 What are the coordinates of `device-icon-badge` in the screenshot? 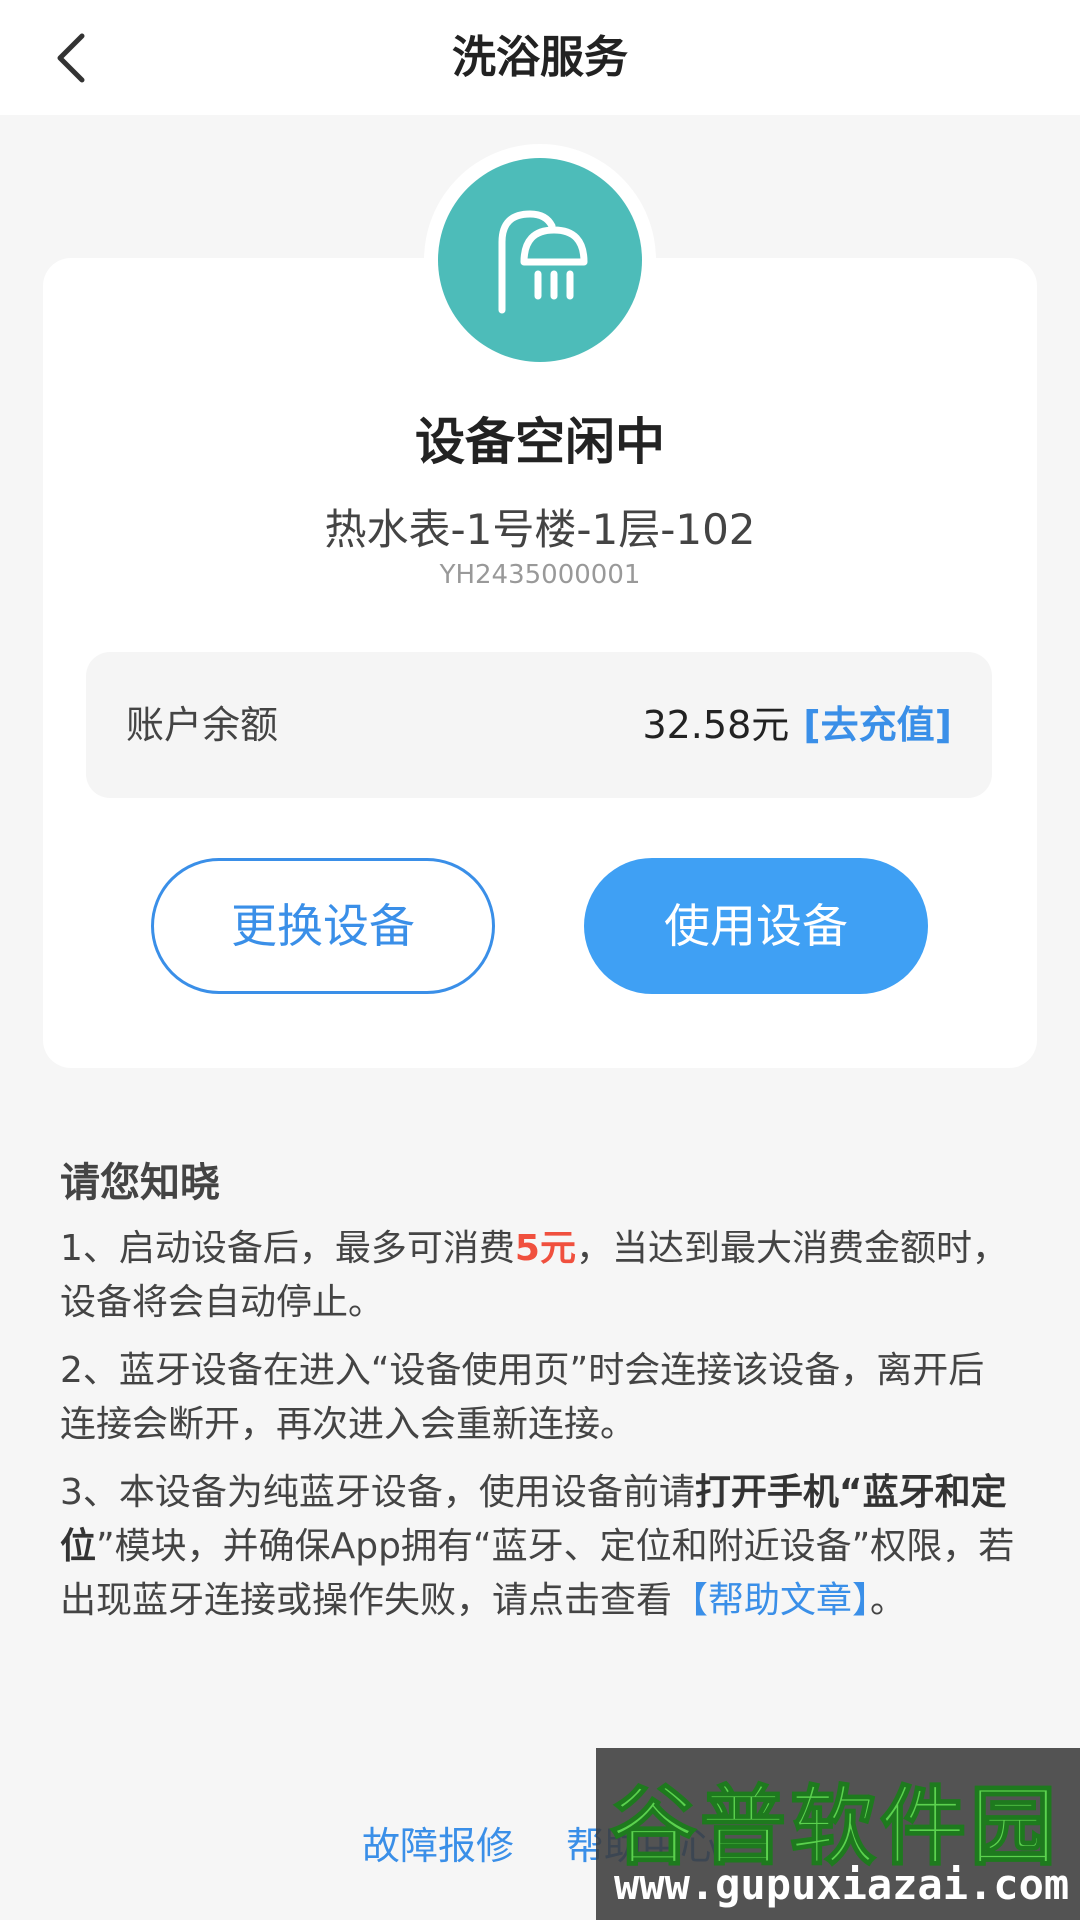 It's located at (540, 260).